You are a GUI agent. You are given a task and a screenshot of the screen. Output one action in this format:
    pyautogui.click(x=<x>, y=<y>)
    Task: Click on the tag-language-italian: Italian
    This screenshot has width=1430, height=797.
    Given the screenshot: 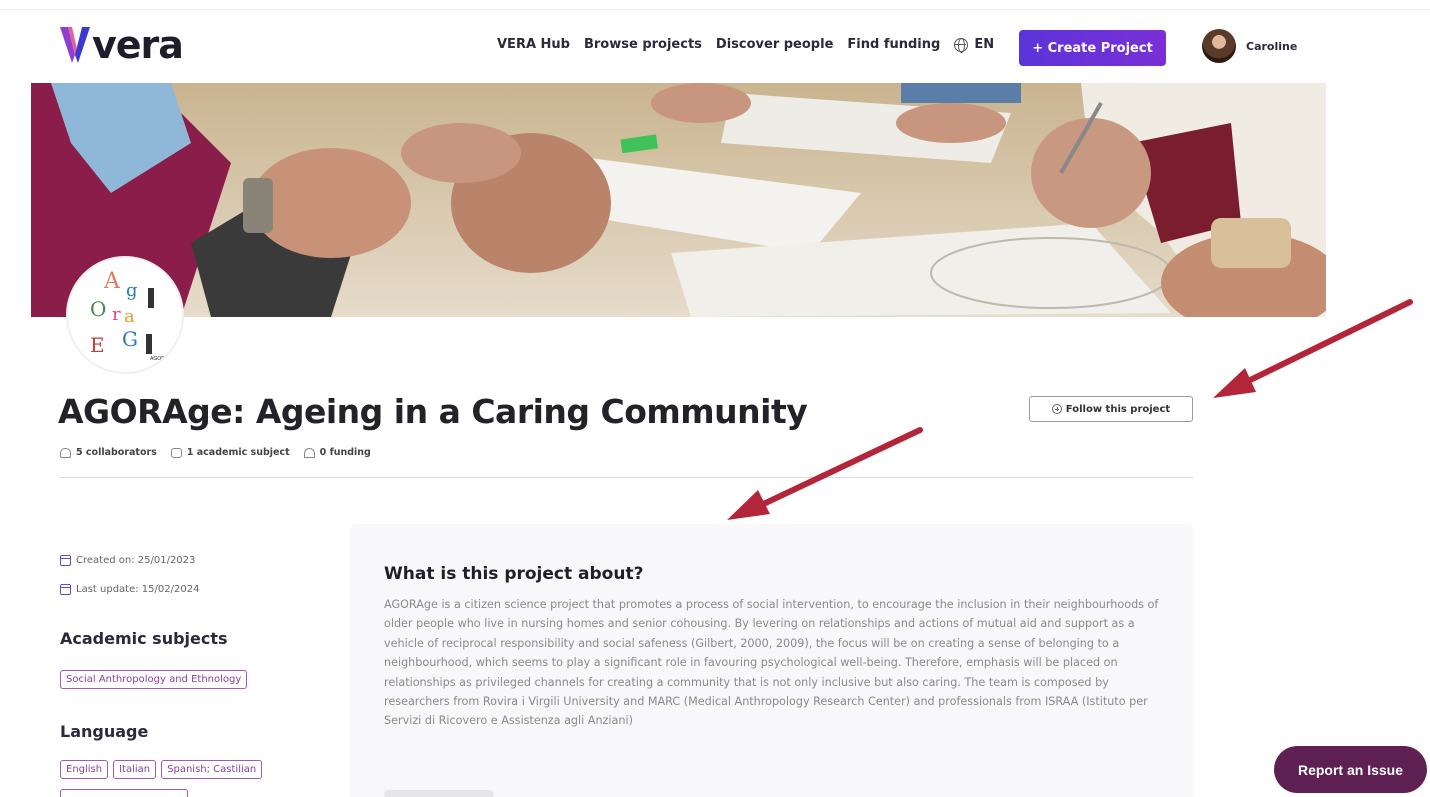 What is the action you would take?
    pyautogui.click(x=135, y=769)
    